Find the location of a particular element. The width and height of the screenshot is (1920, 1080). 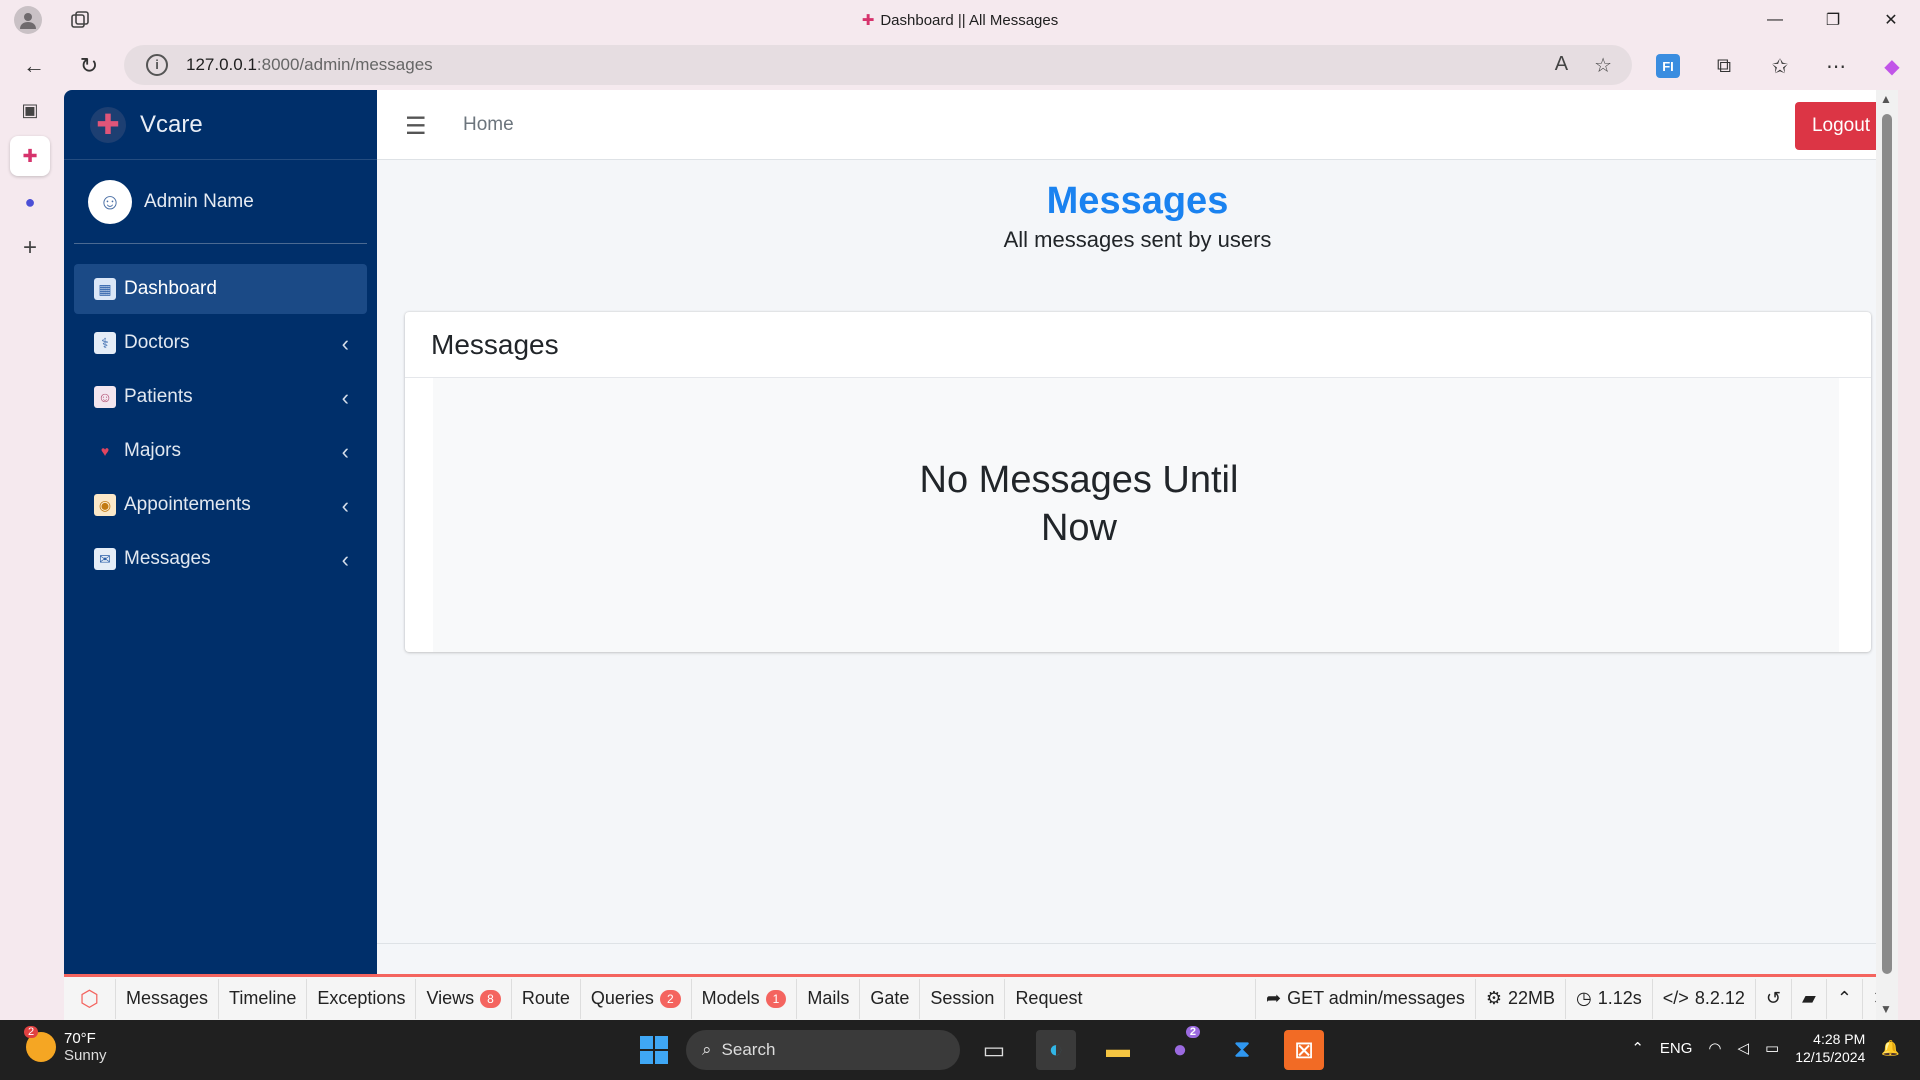

tab-actions-icon: ▣ is located at coordinates (30, 110).